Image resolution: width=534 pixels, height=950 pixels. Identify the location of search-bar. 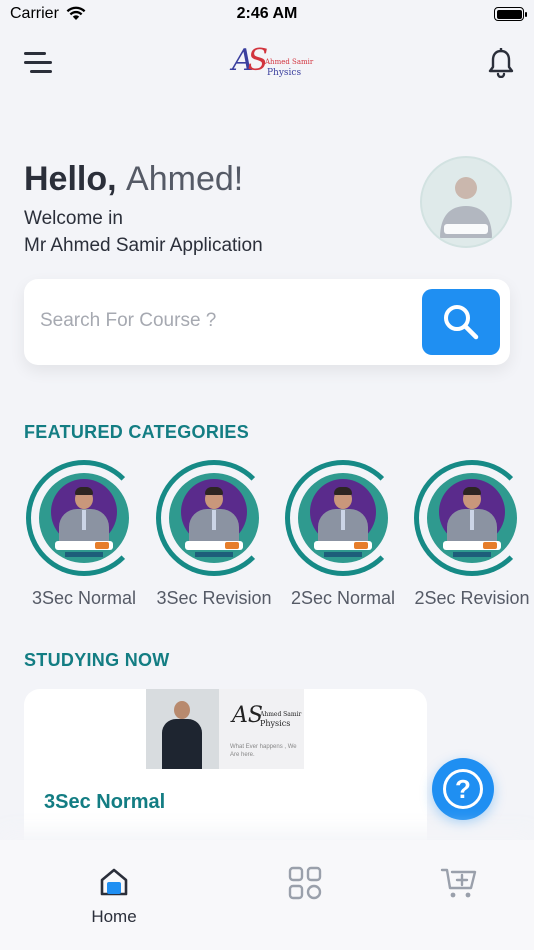
(267, 322).